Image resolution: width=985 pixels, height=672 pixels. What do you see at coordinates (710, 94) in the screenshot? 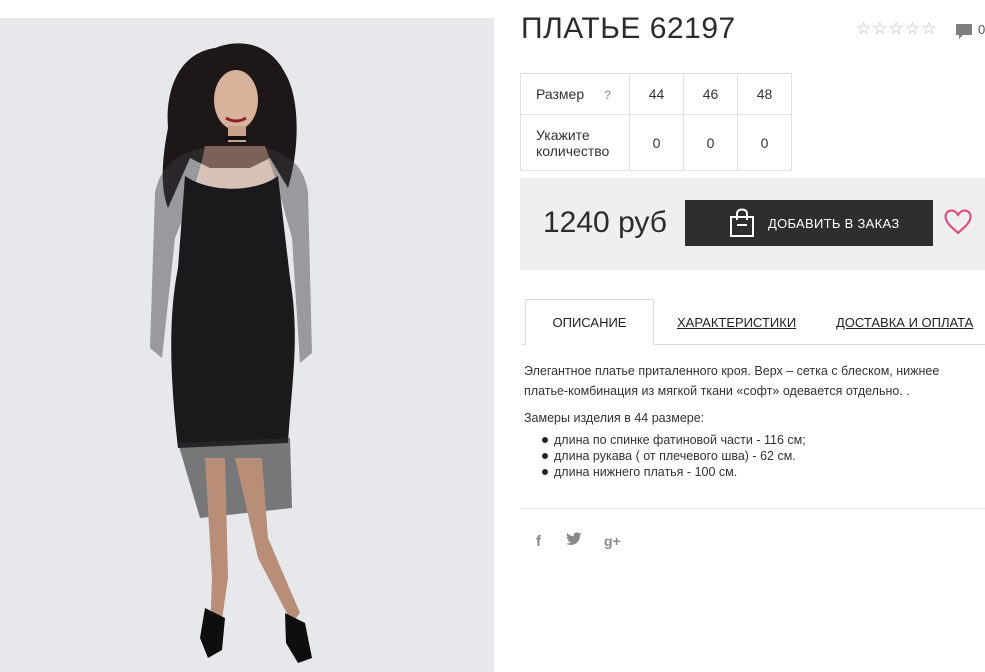
I see `size-option-46: 46` at bounding box center [710, 94].